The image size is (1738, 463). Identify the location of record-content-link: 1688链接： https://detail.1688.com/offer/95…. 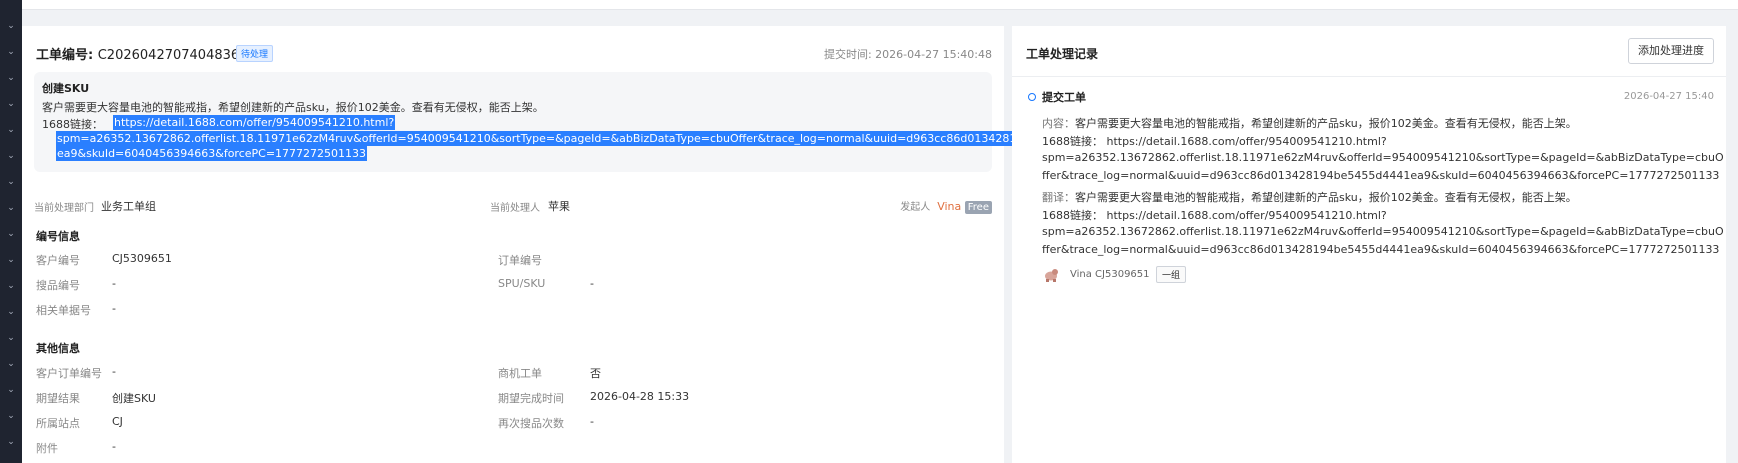
(1214, 141).